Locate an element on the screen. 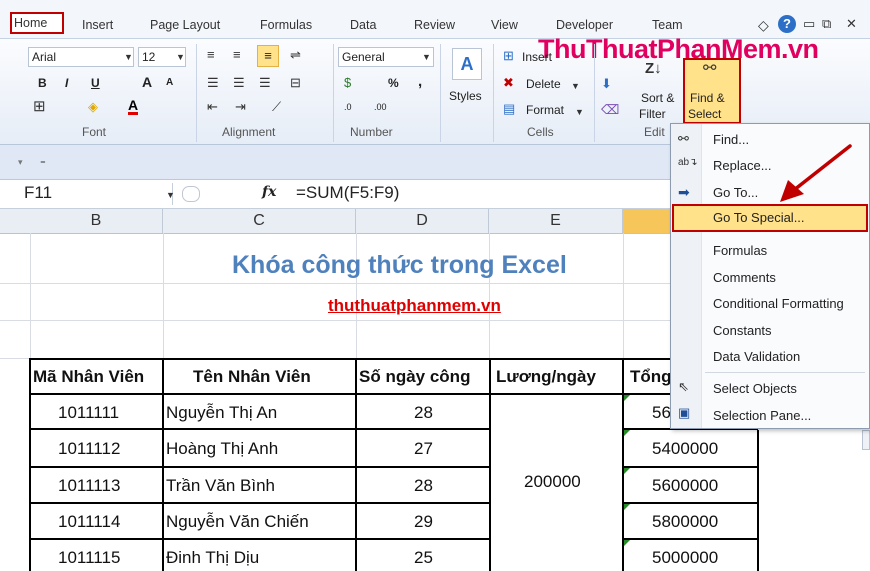 The width and height of the screenshot is (870, 571). column-header-d: D is located at coordinates (422, 221).